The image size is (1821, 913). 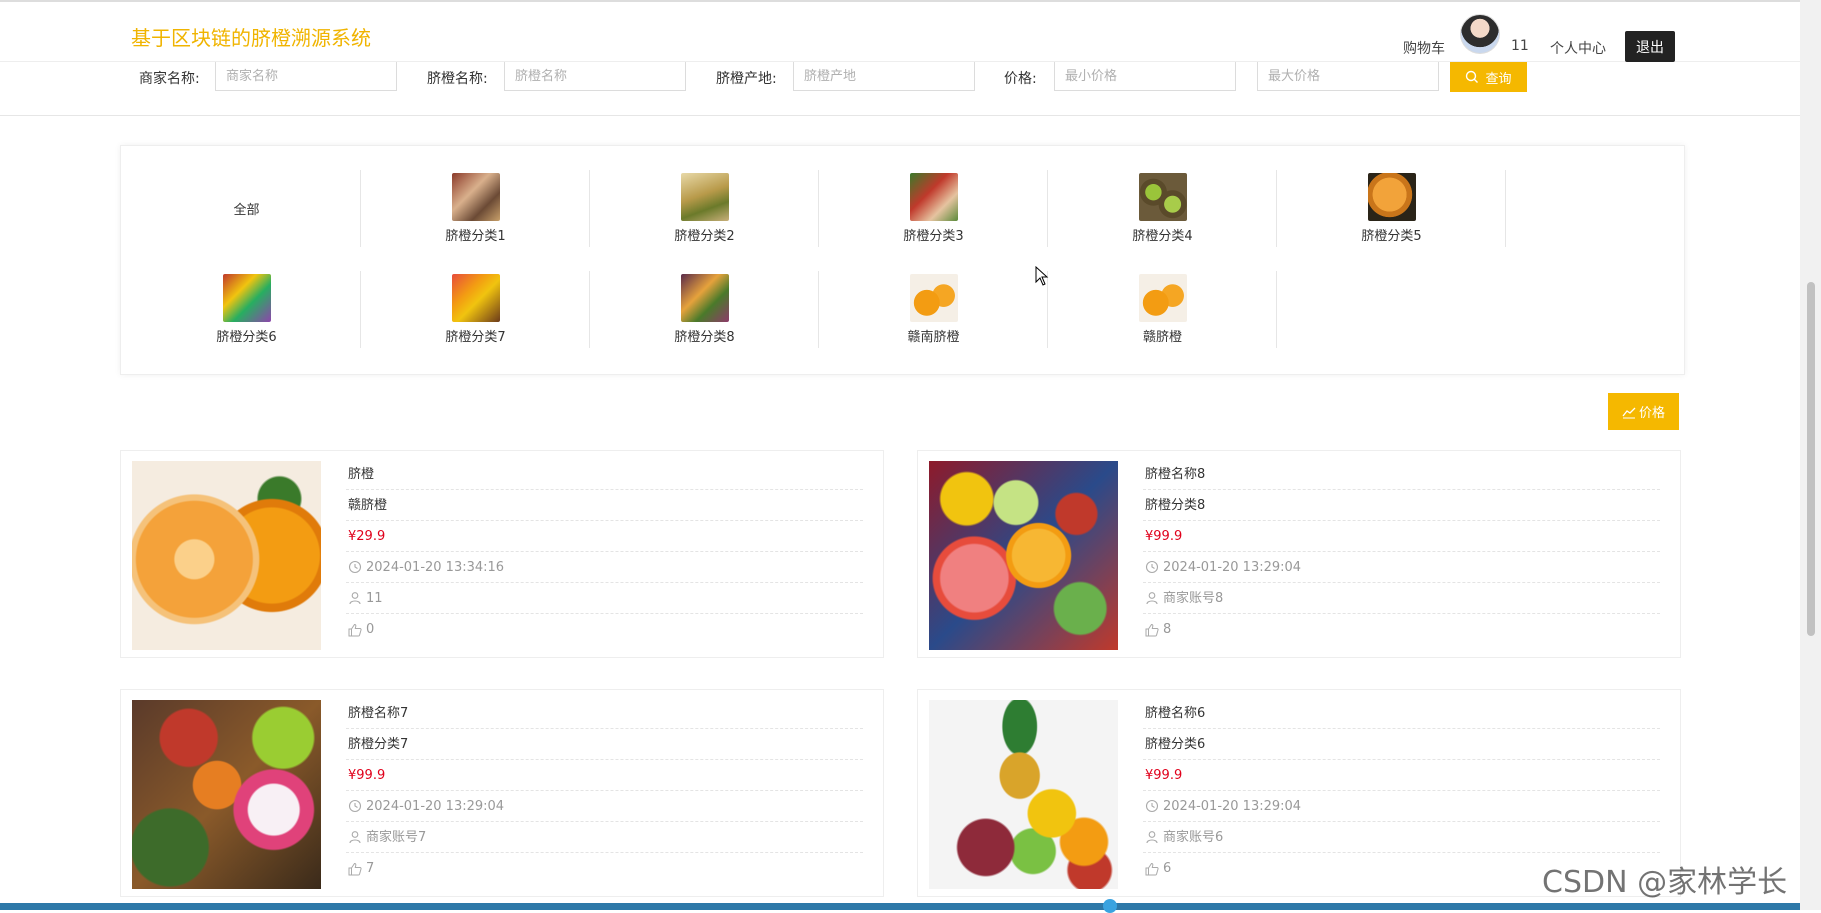 What do you see at coordinates (374, 598) in the screenshot?
I see `product-merchant: 11` at bounding box center [374, 598].